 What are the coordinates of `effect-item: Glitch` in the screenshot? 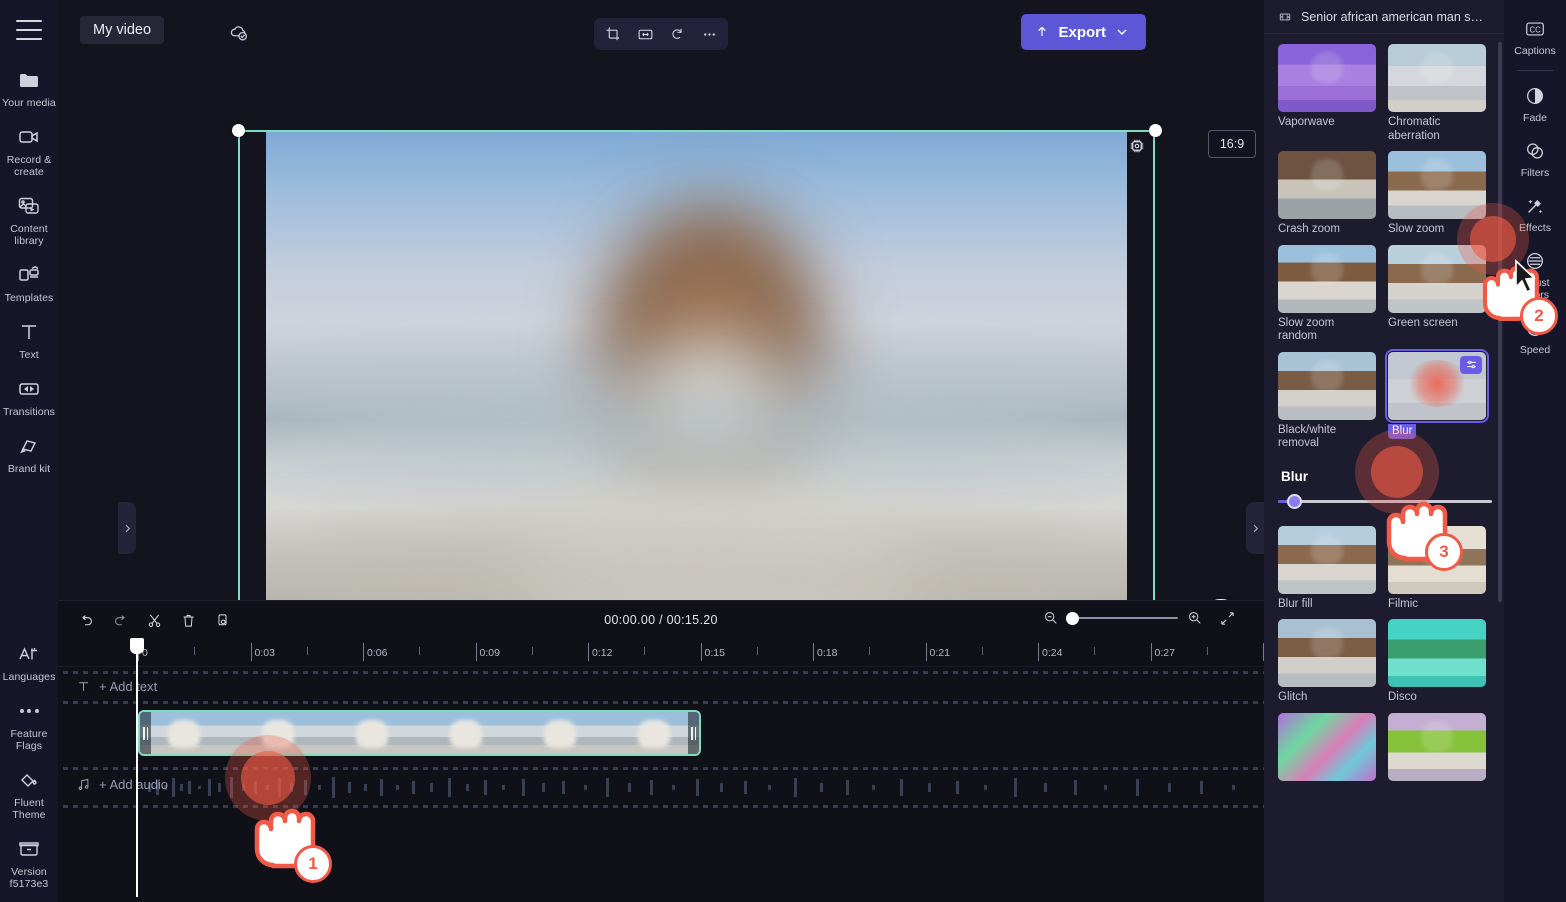 It's located at (1327, 662).